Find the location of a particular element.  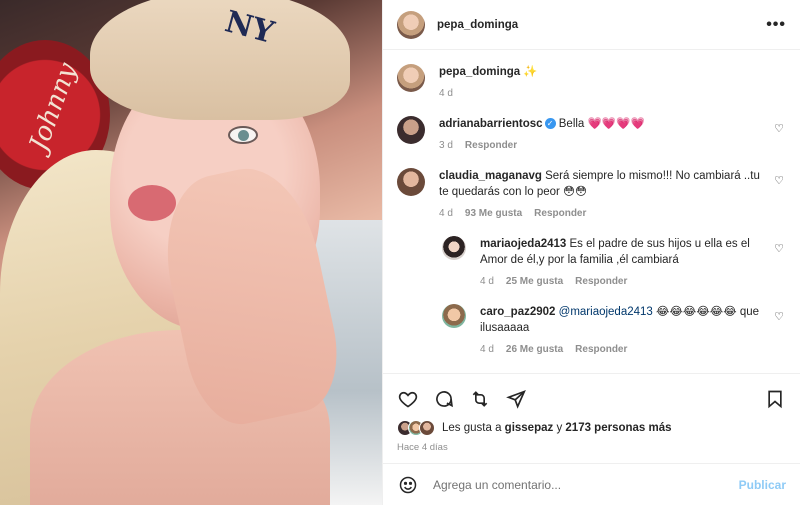

likes-conj: y is located at coordinates (559, 428).